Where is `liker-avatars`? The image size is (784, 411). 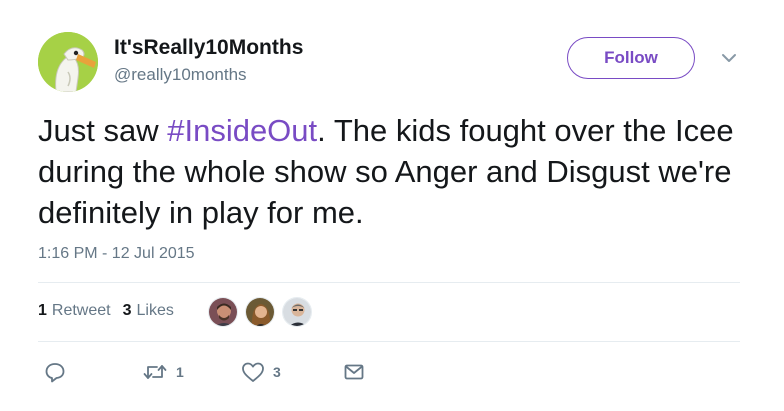
liker-avatars is located at coordinates (263, 312).